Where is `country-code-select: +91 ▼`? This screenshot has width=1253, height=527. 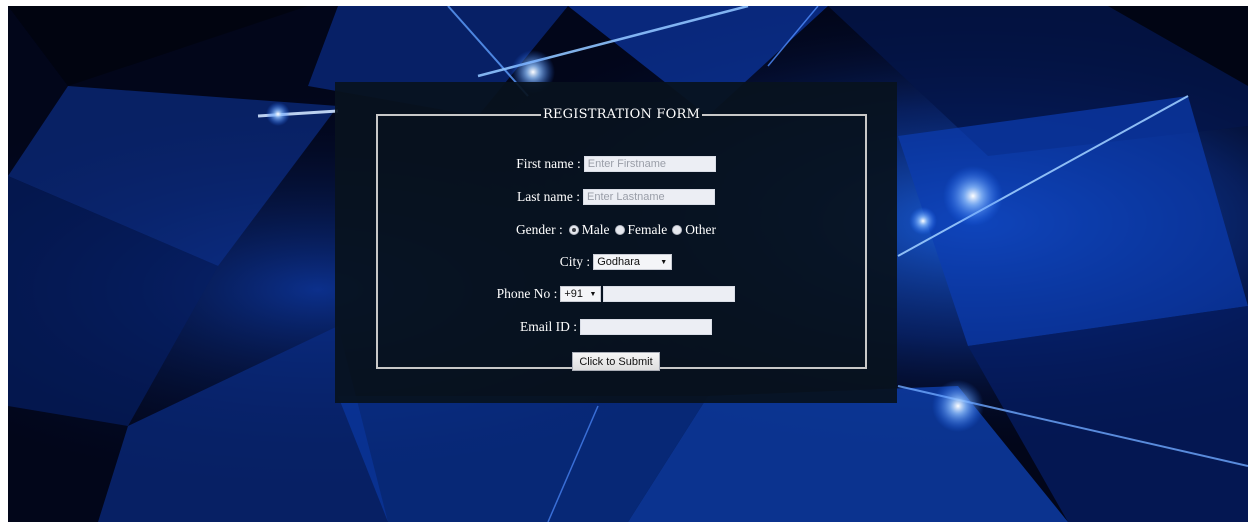
country-code-select: +91 ▼ is located at coordinates (581, 294).